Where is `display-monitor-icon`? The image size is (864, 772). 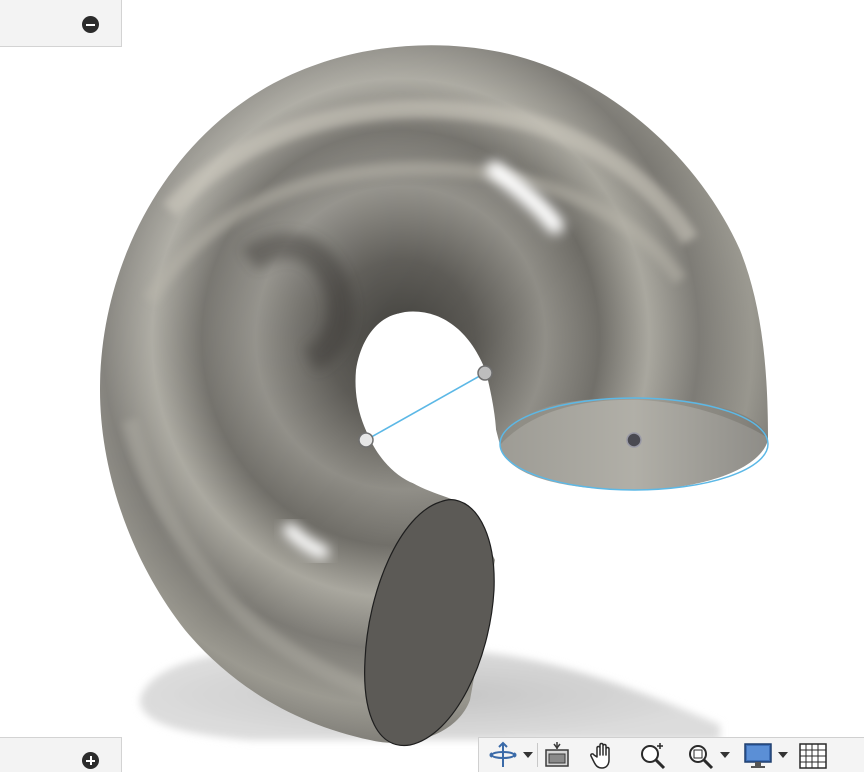
display-monitor-icon is located at coordinates (758, 755).